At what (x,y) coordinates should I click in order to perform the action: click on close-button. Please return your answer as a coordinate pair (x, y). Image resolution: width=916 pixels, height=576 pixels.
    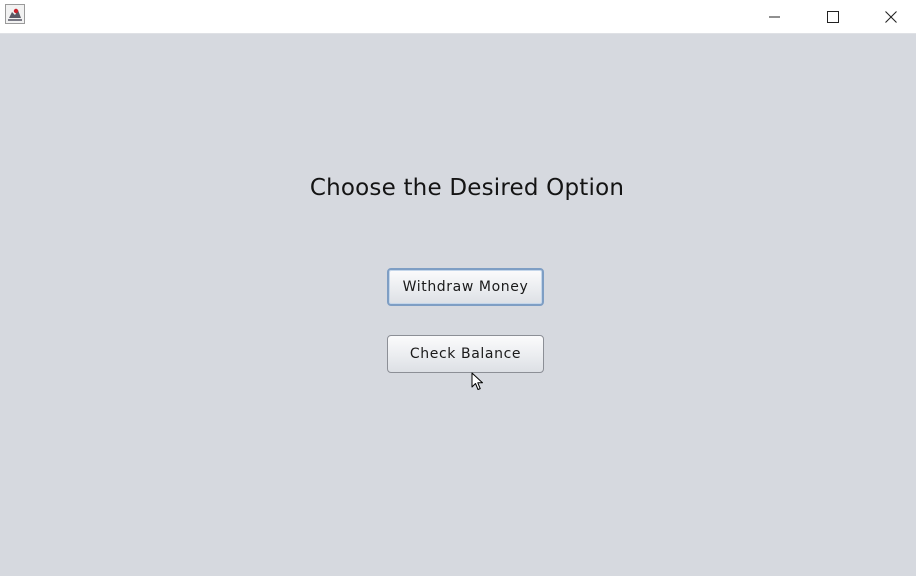
    Looking at the image, I should click on (889, 16).